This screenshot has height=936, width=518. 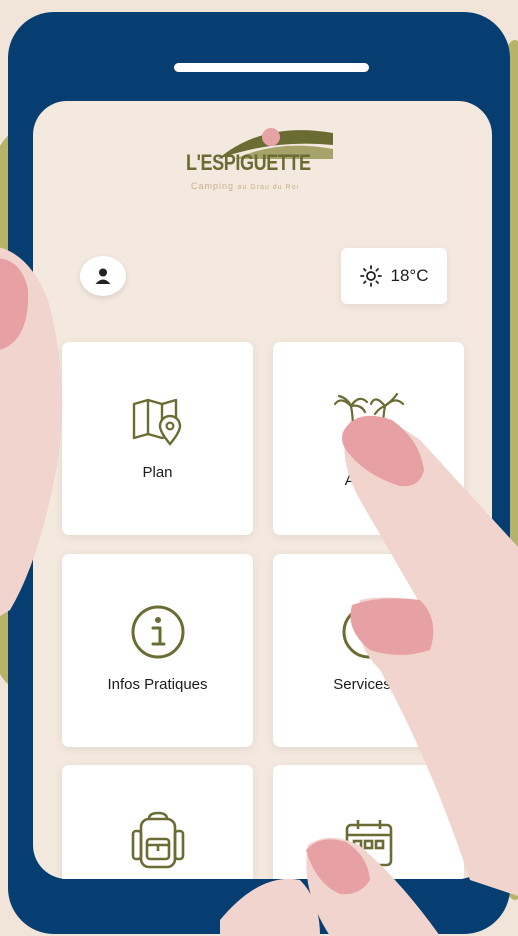 I want to click on tile-services-label: Services +, so click(x=368, y=684).